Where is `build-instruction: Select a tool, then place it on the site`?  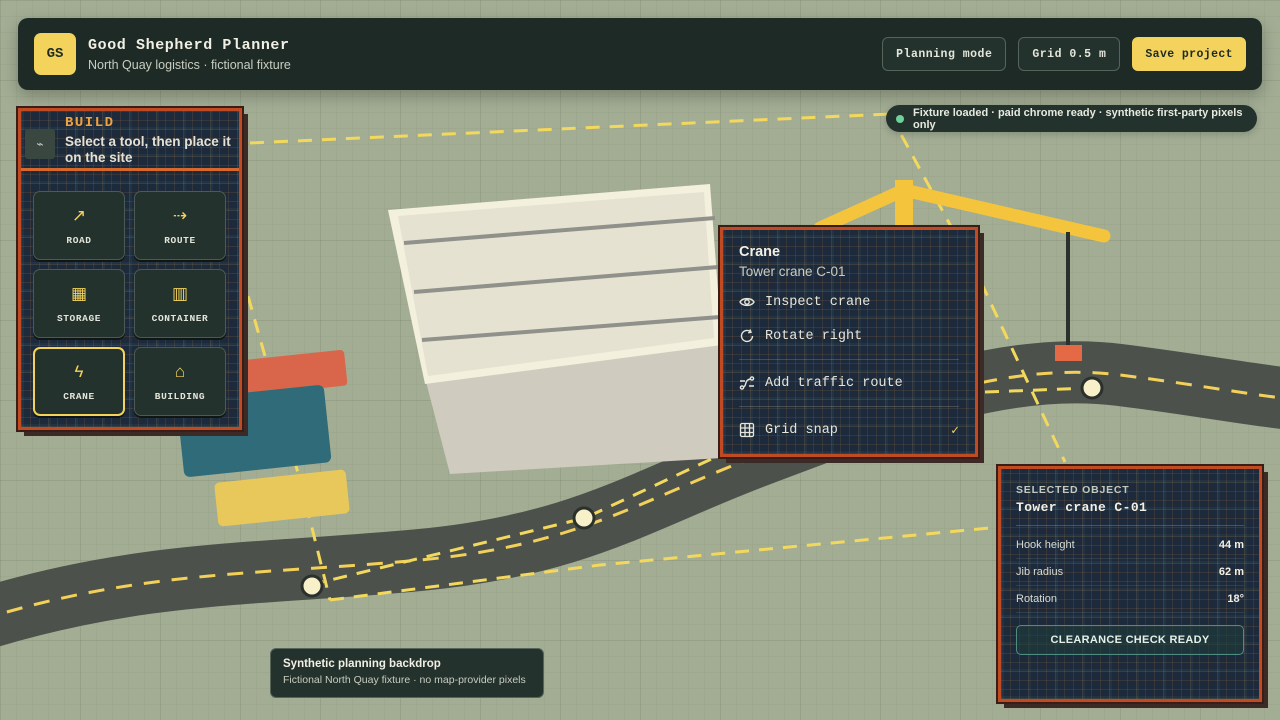
build-instruction: Select a tool, then place it on the site is located at coordinates (148, 149).